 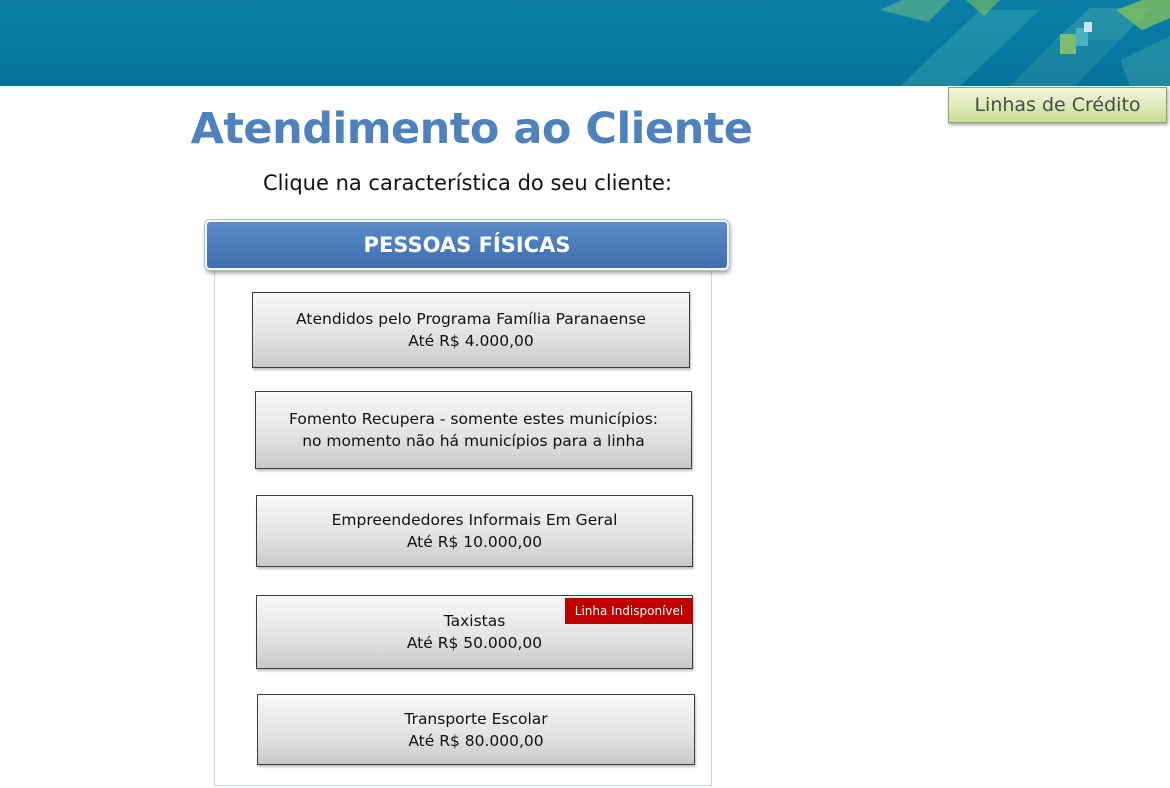 What do you see at coordinates (471, 341) in the screenshot?
I see `option-amount: Até R$ 4.000,00` at bounding box center [471, 341].